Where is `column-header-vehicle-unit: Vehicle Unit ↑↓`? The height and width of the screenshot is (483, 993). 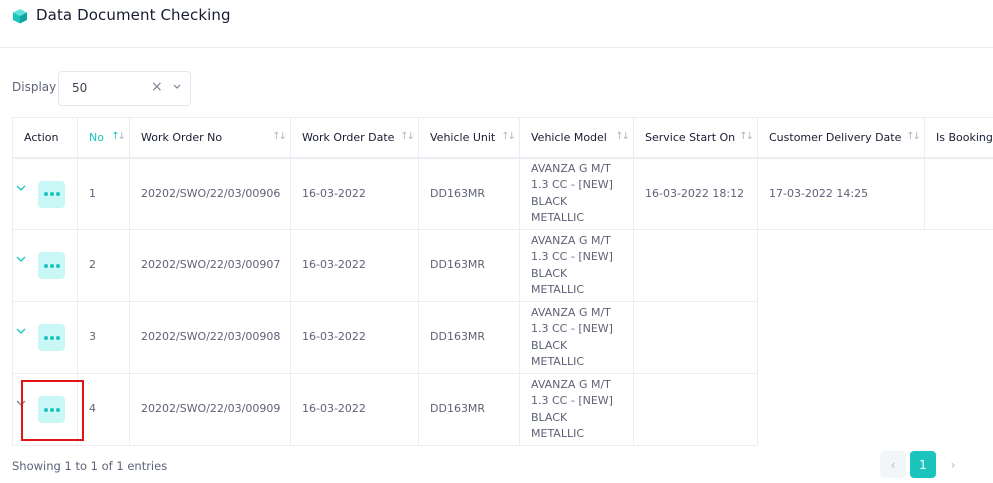
column-header-vehicle-unit: Vehicle Unit ↑↓ is located at coordinates (469, 138).